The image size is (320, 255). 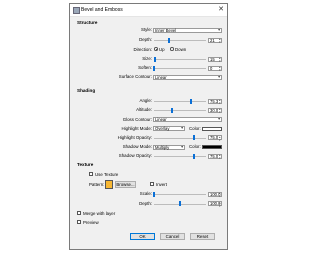 What do you see at coordinates (180, 110) in the screenshot?
I see `altitude-slider-track` at bounding box center [180, 110].